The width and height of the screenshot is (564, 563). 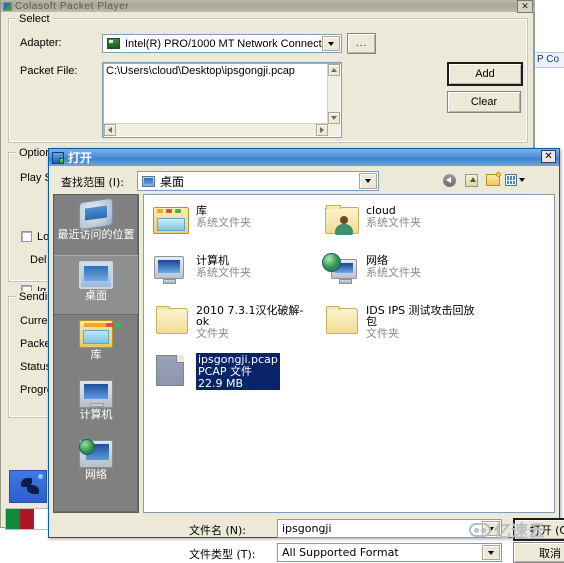 What do you see at coordinates (258, 181) in the screenshot?
I see `look-in-combobox: 桌面` at bounding box center [258, 181].